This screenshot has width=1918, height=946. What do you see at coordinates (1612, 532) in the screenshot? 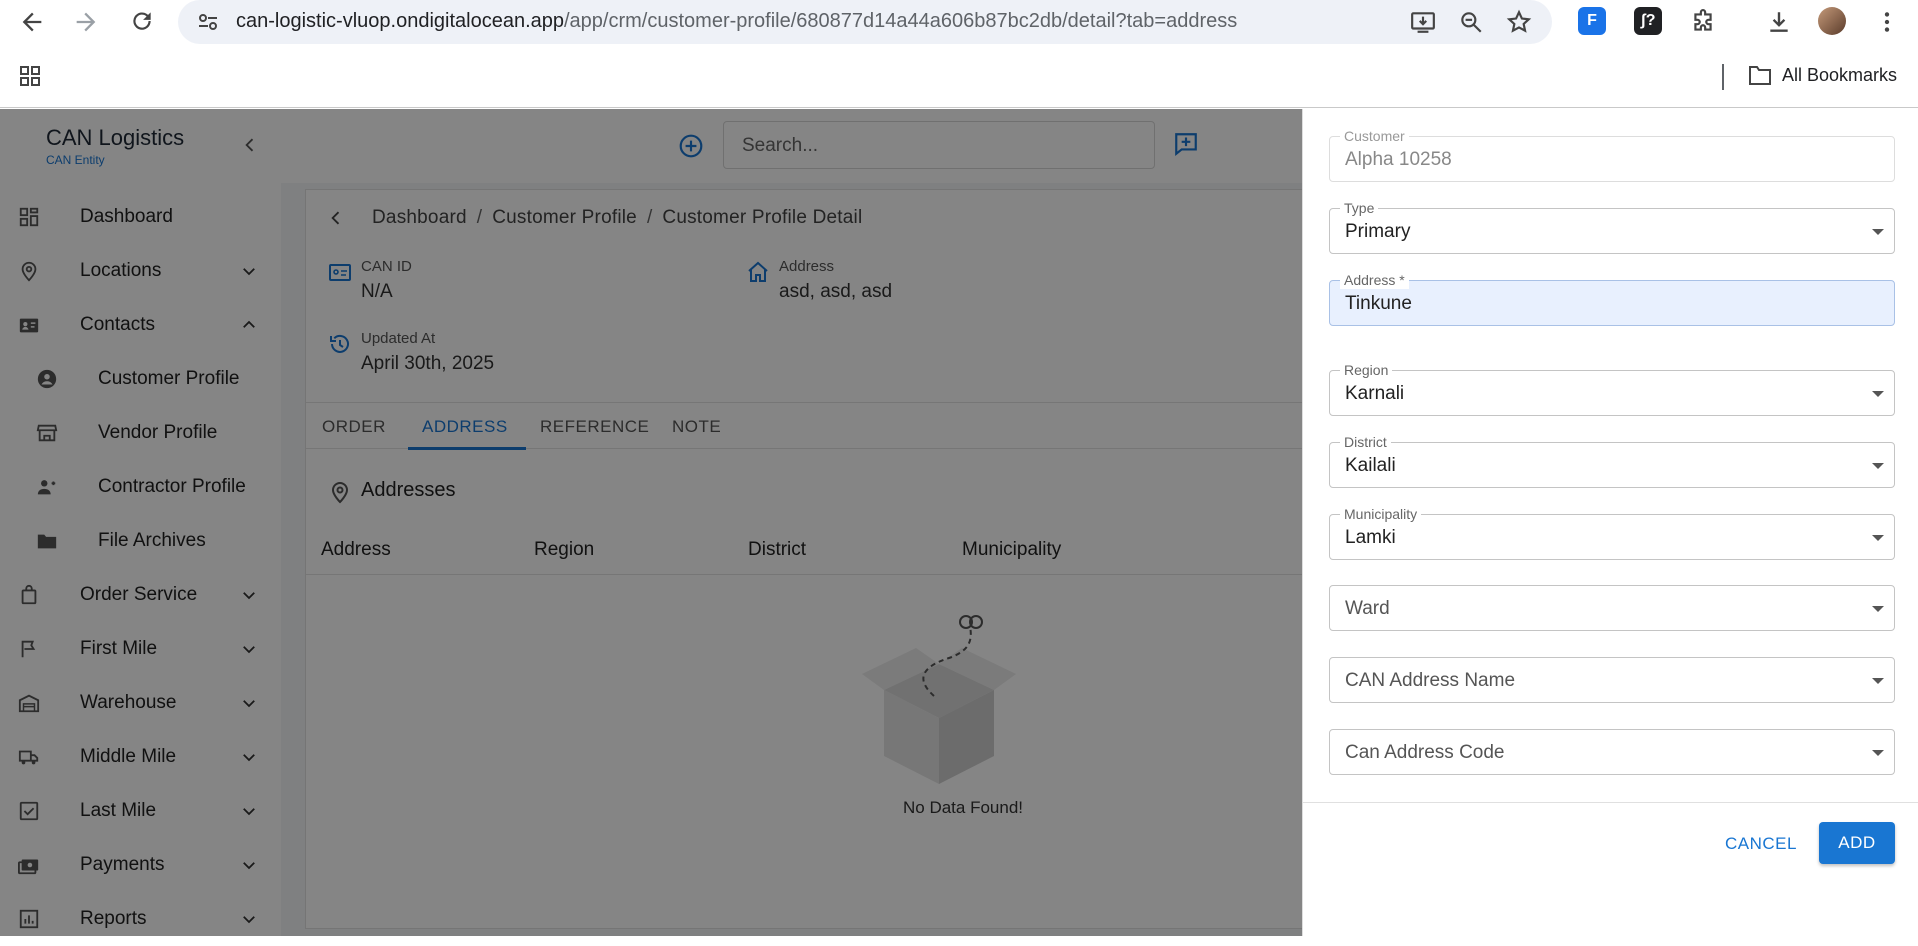
I see `municipality-select: Municipality Lamki` at bounding box center [1612, 532].